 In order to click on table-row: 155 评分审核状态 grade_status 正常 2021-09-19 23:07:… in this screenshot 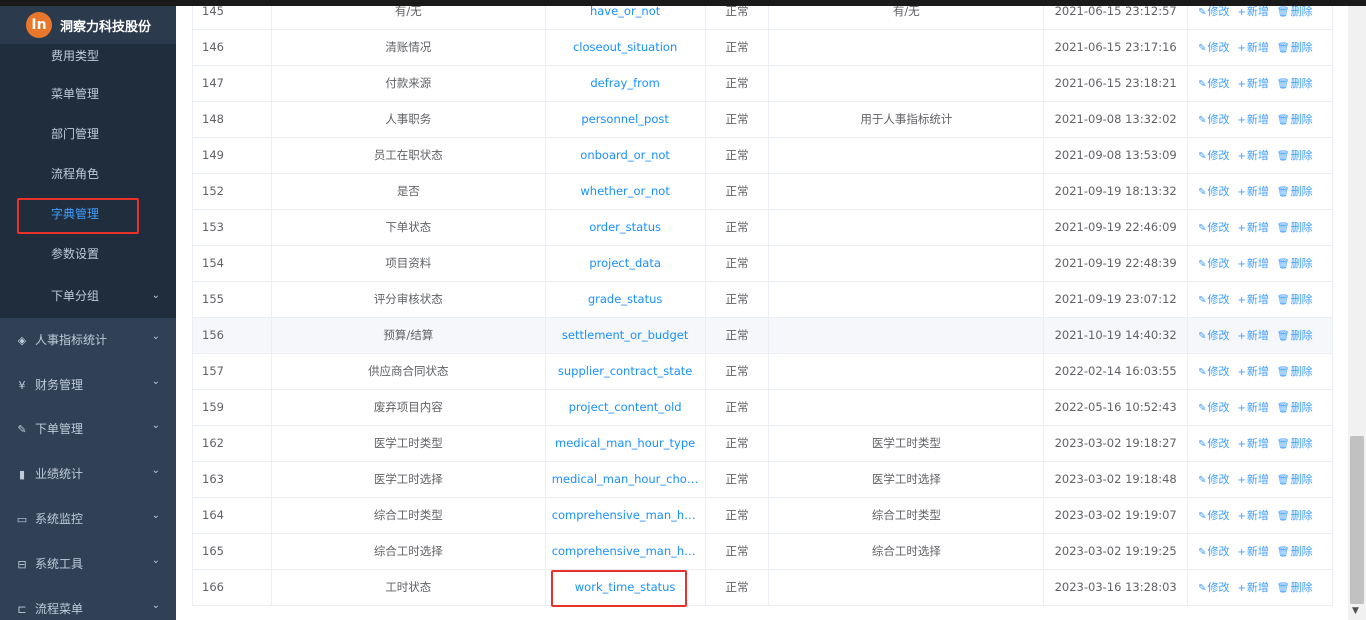, I will do `click(763, 300)`.